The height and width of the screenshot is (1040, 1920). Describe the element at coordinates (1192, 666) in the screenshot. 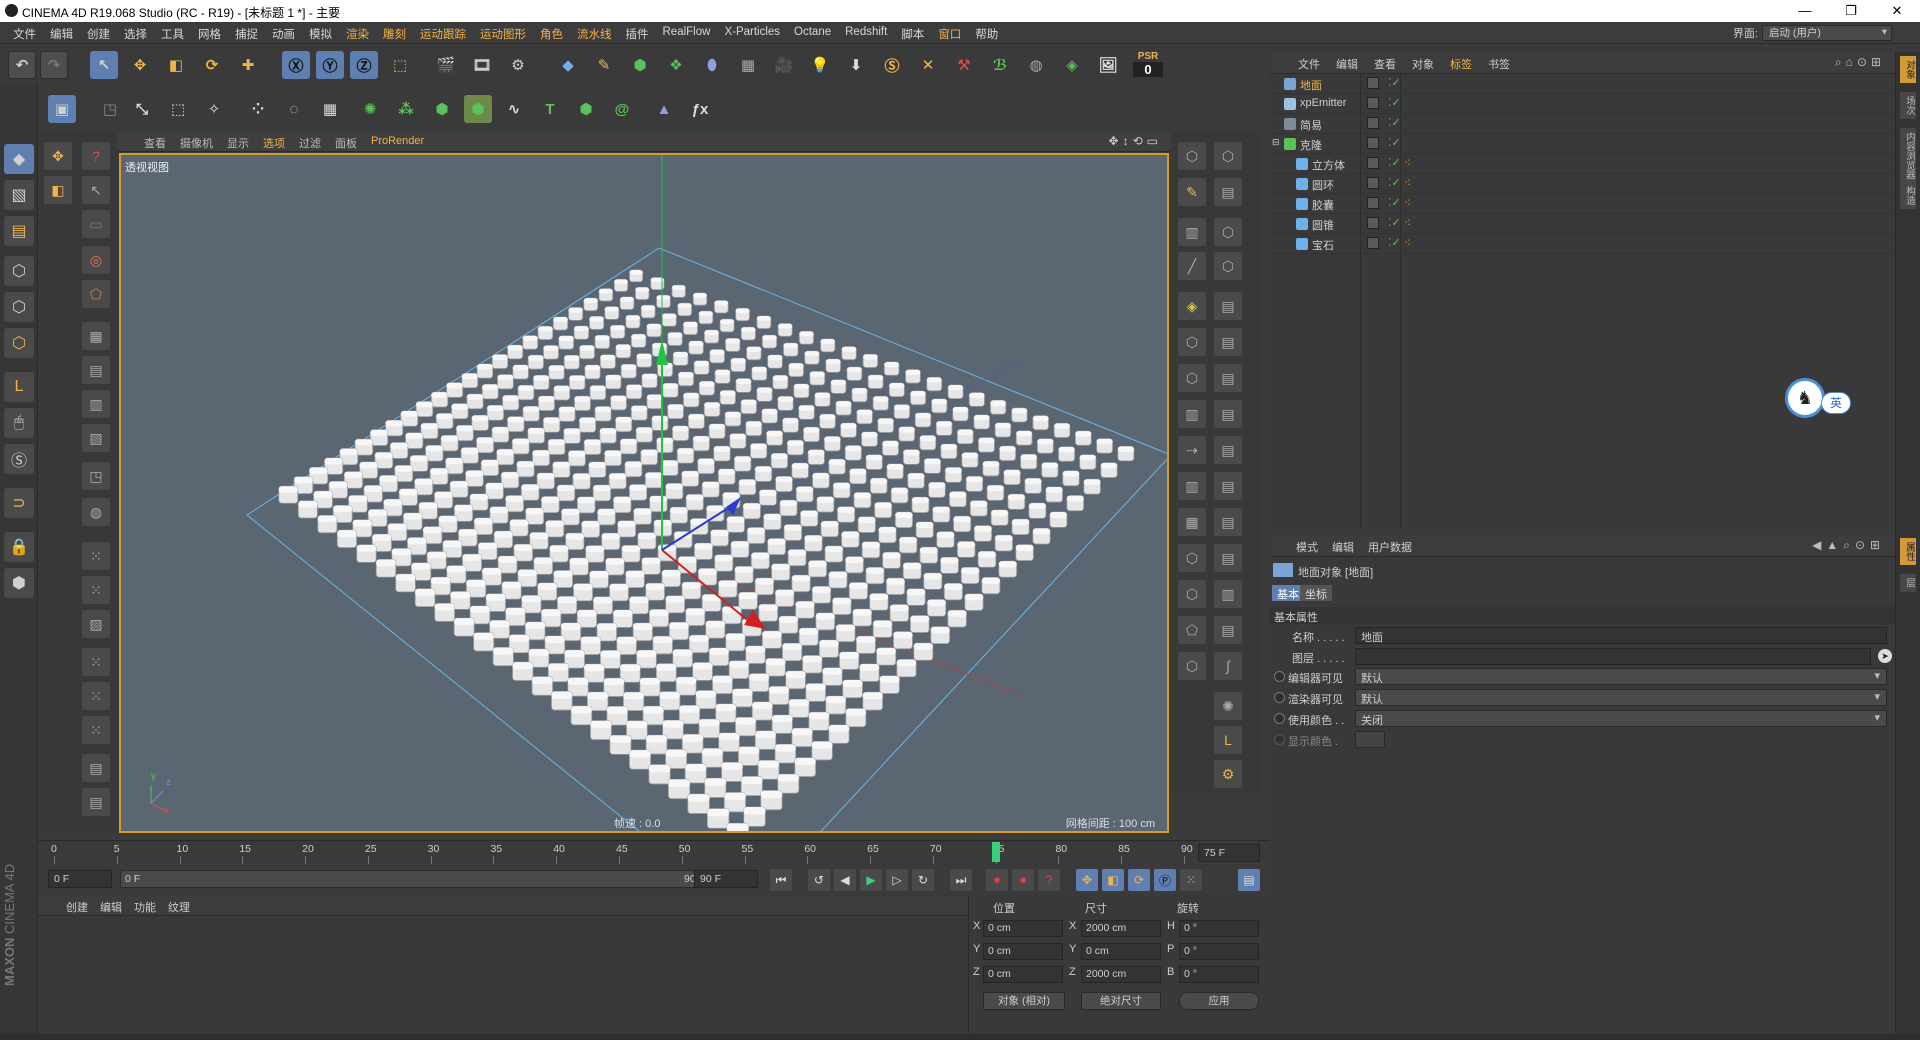

I see `rtool-28-icon: ⬡` at that location.